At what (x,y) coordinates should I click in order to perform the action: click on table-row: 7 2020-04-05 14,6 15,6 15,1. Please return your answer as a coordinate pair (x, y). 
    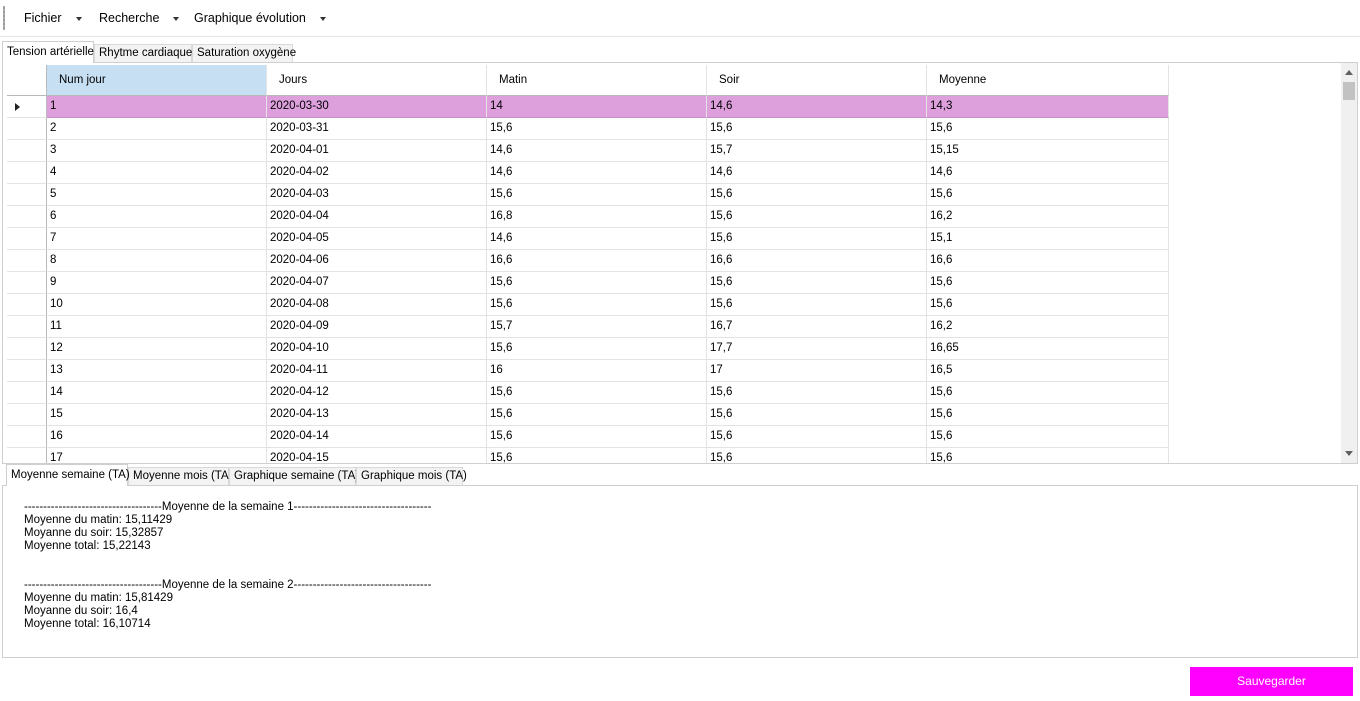
    Looking at the image, I should click on (588, 239).